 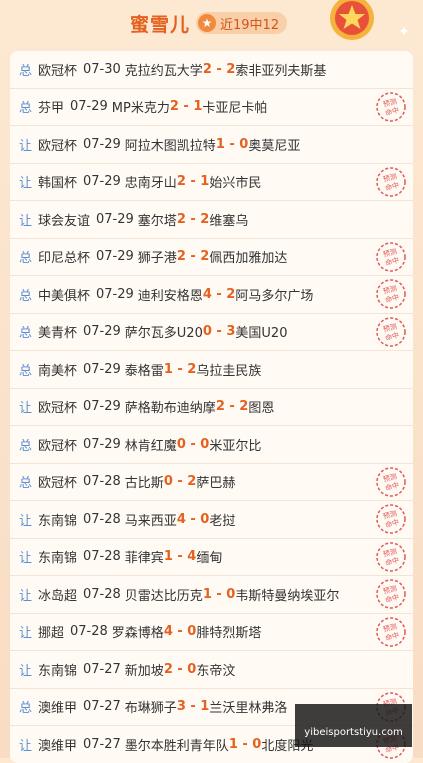 What do you see at coordinates (144, 671) in the screenshot?
I see `home-team: 新加坡` at bounding box center [144, 671].